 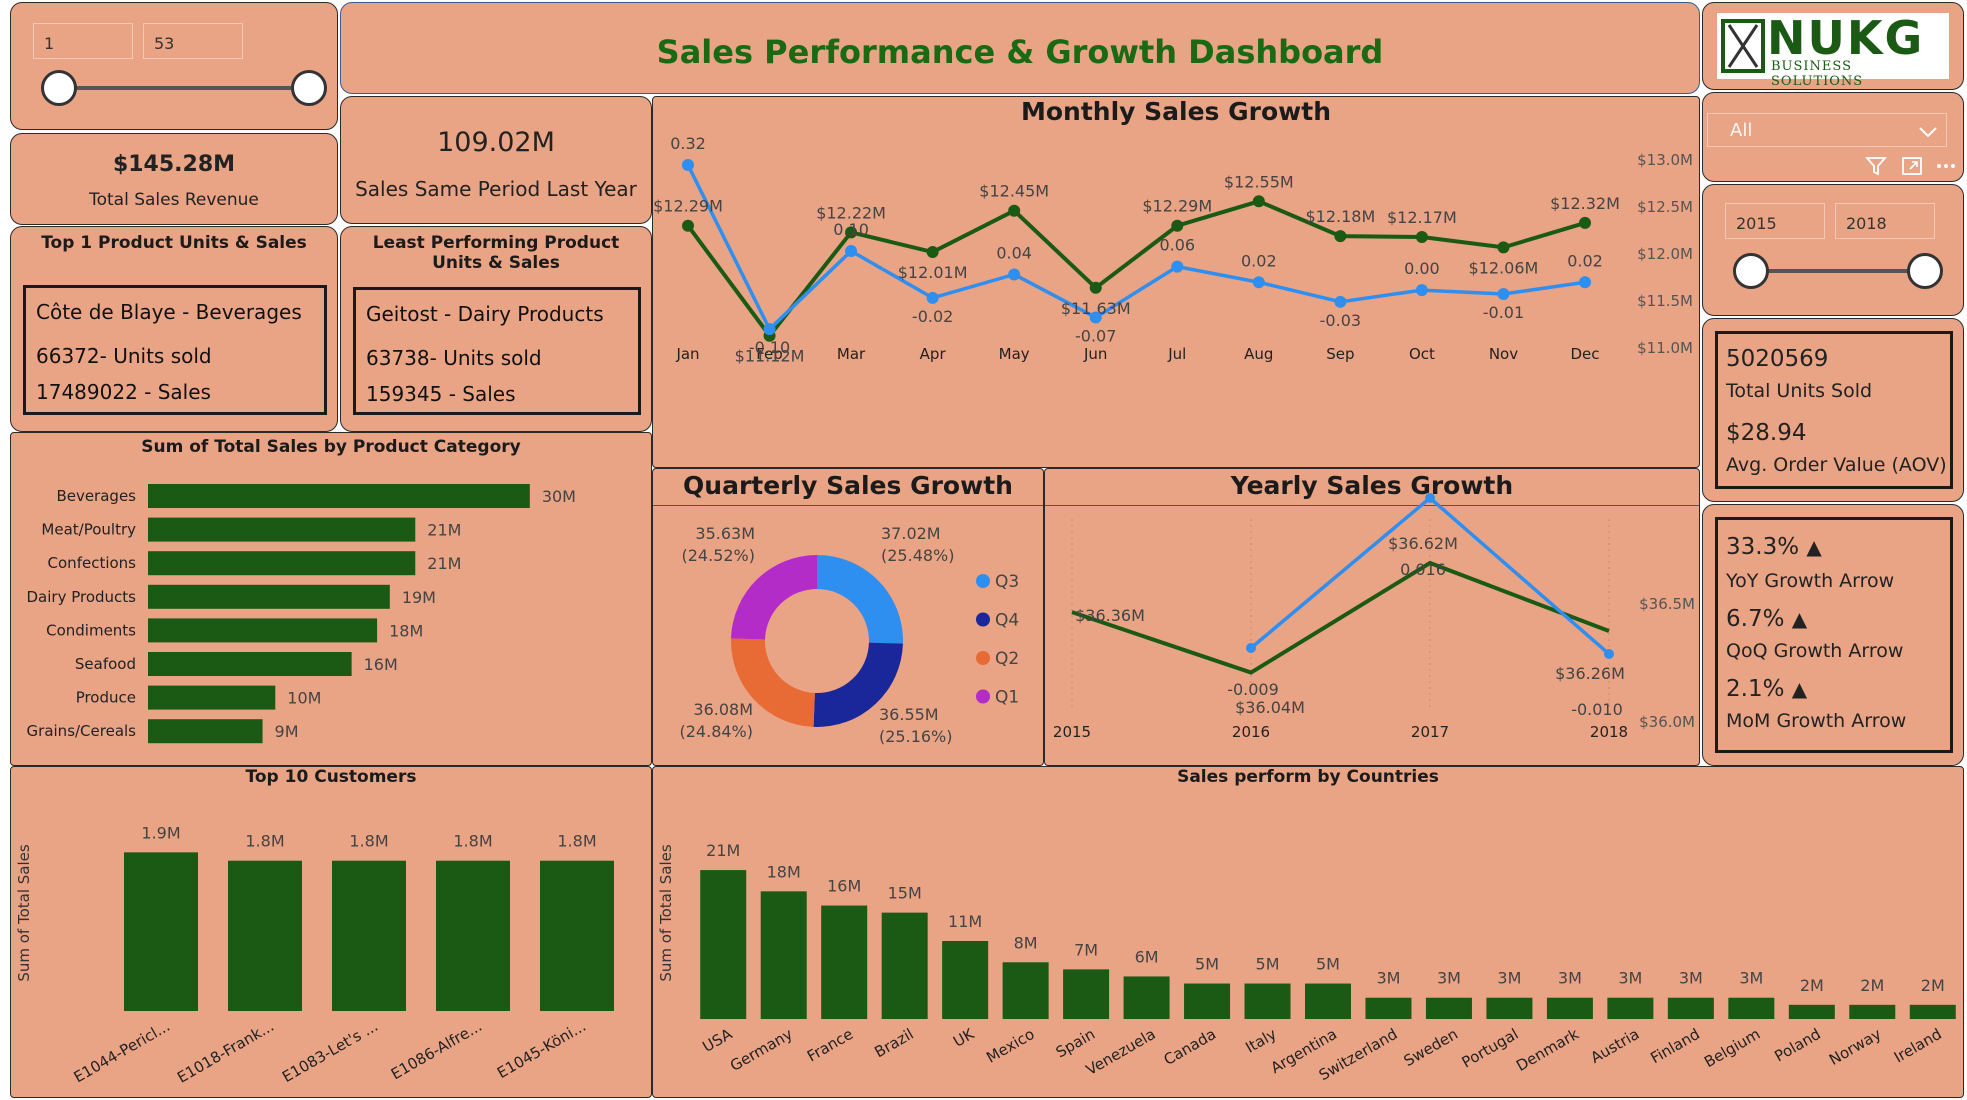 I want to click on year-slider-track, so click(x=1838, y=271).